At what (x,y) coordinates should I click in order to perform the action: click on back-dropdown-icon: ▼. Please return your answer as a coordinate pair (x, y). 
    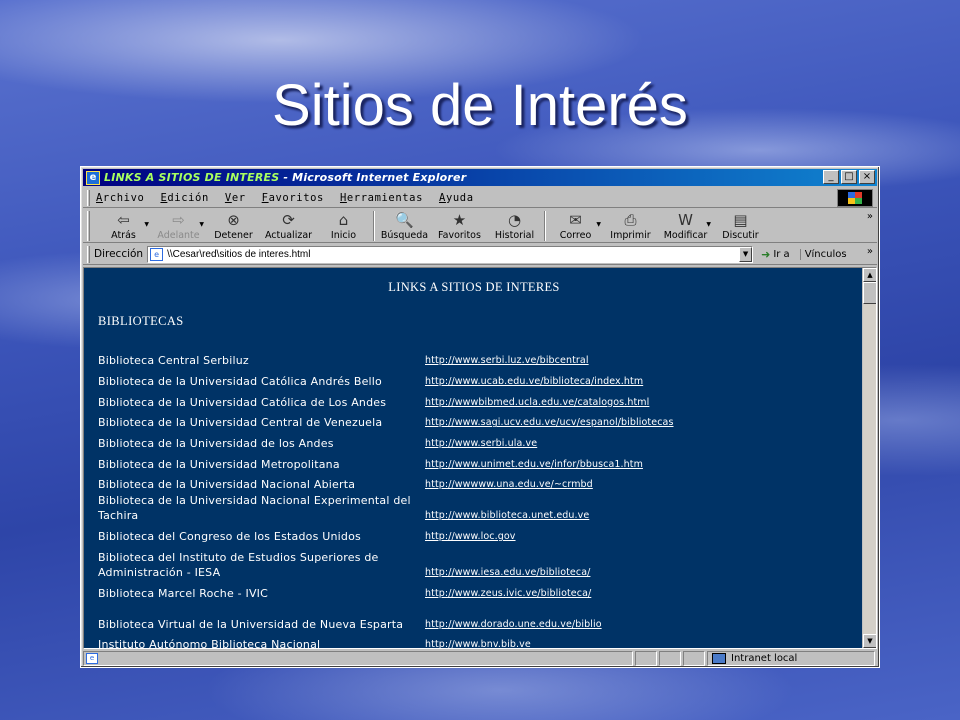
    Looking at the image, I should click on (146, 224).